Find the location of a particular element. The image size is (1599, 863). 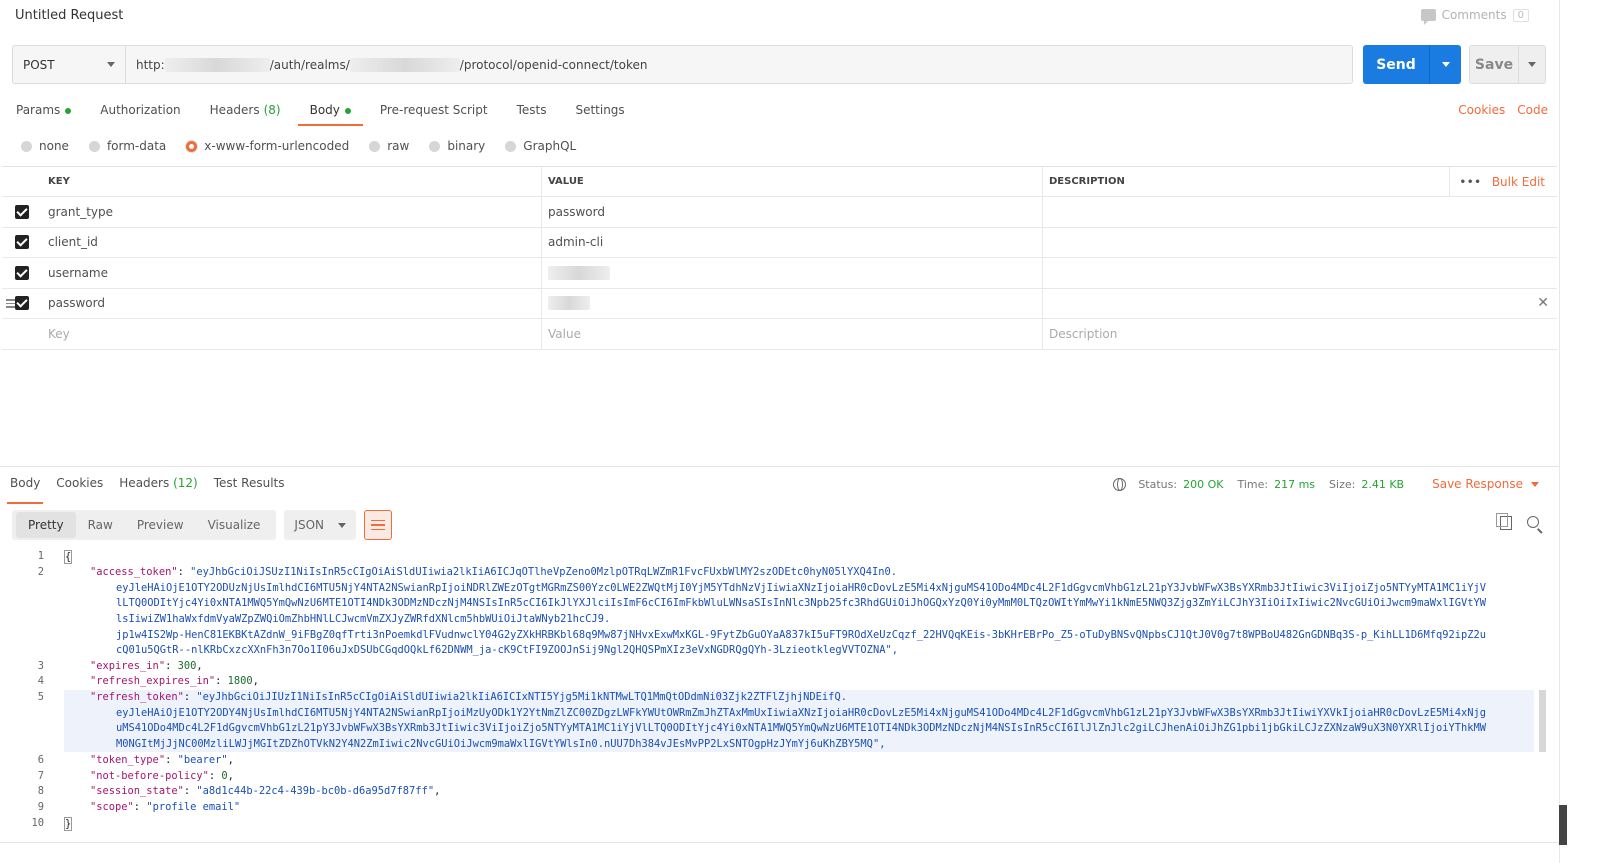

comments-button: Comments 0 is located at coordinates (1474, 16).